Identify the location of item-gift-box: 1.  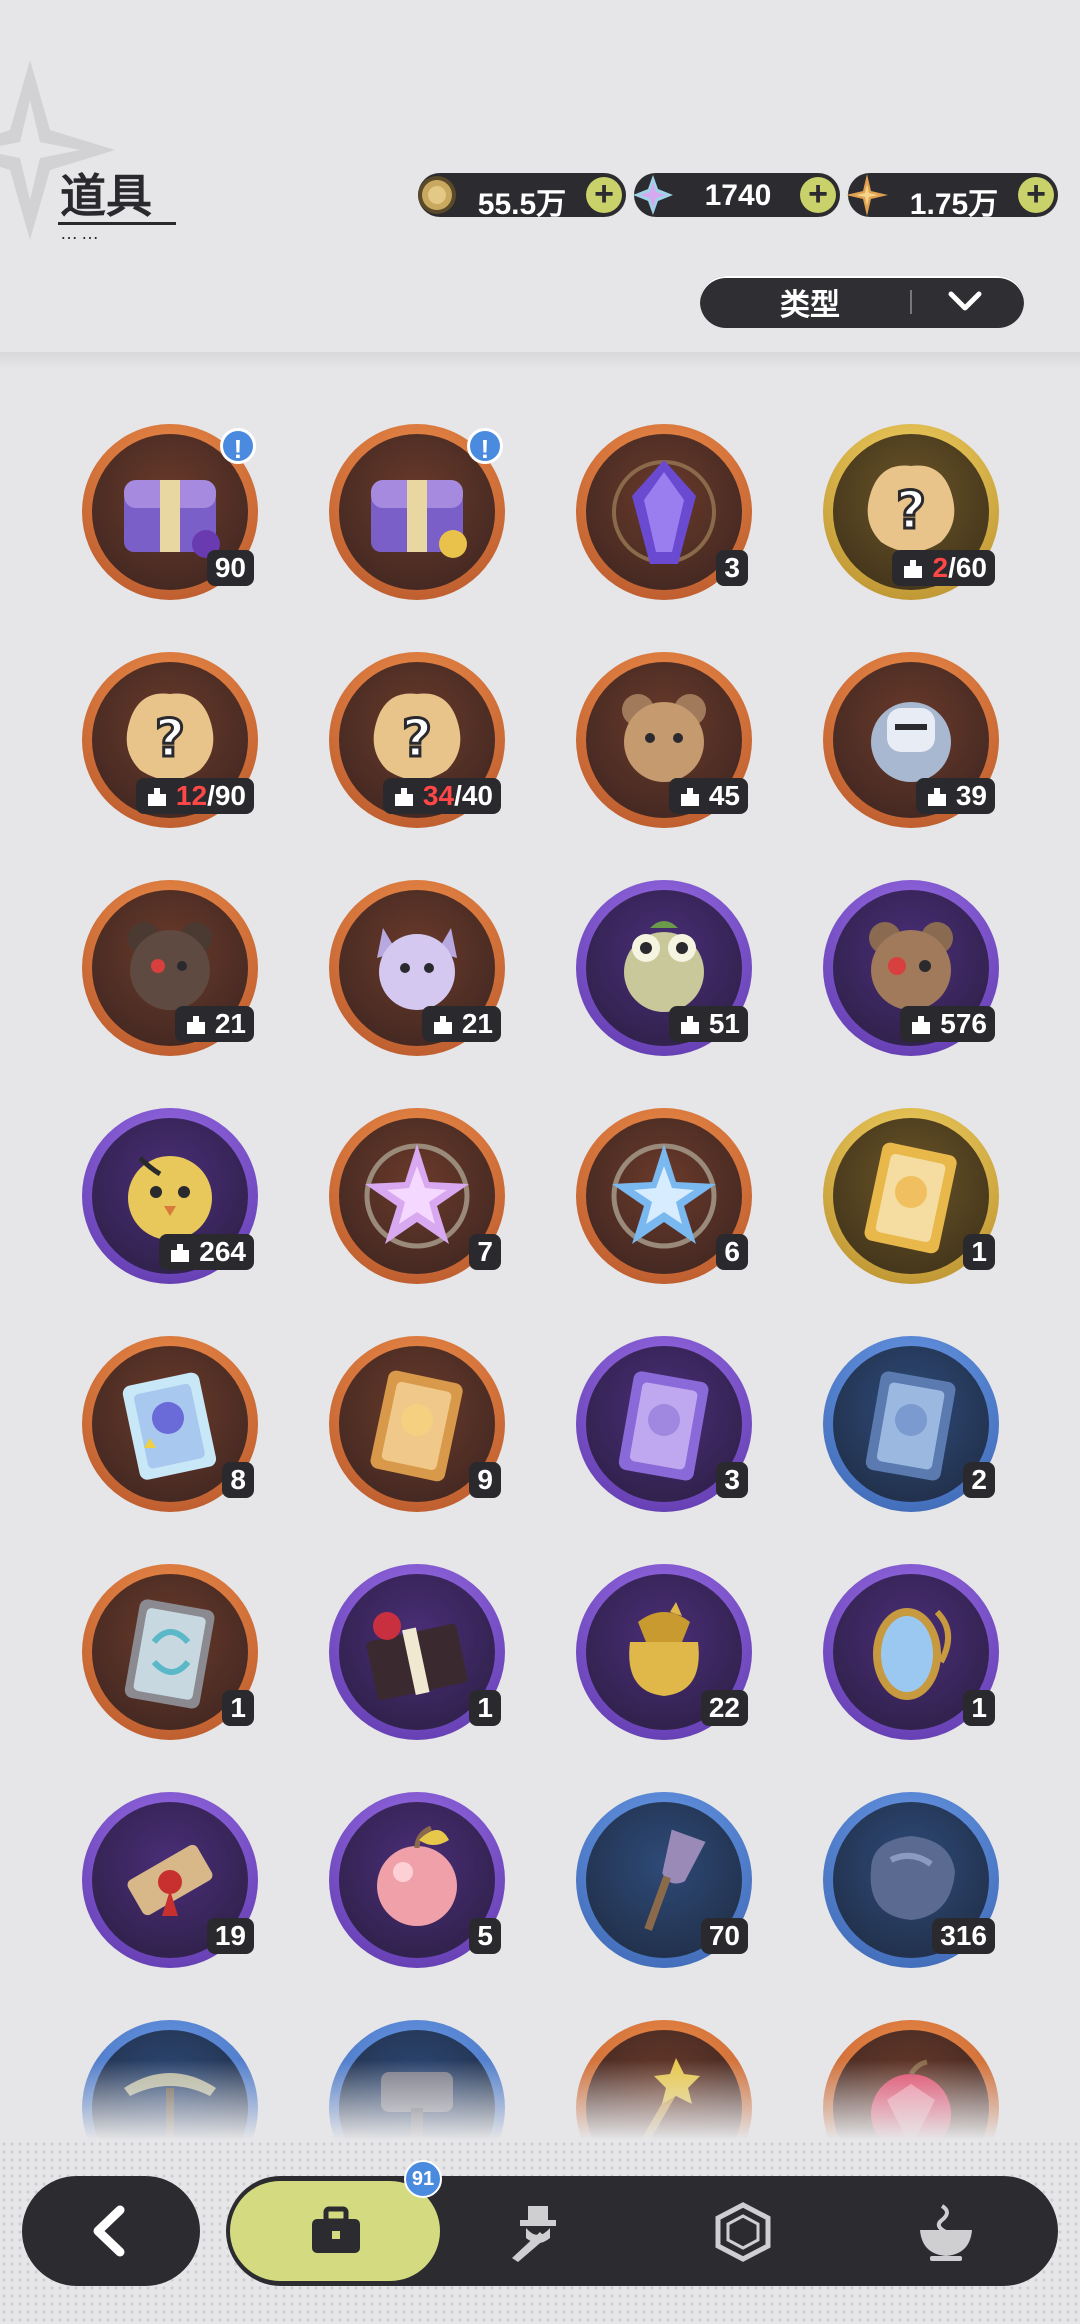
(417, 1652).